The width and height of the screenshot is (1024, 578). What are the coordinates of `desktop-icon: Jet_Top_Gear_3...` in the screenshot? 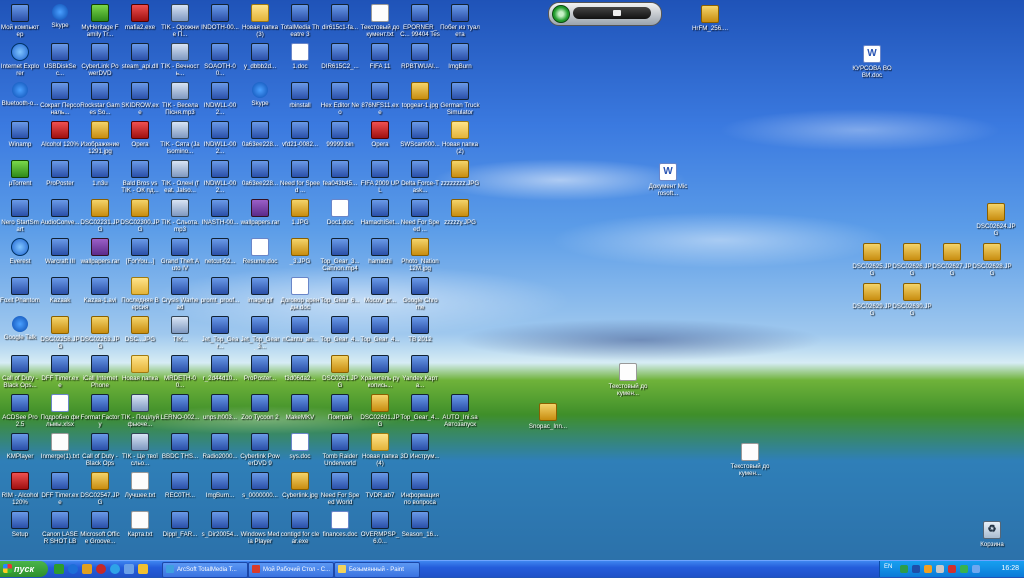 It's located at (260, 333).